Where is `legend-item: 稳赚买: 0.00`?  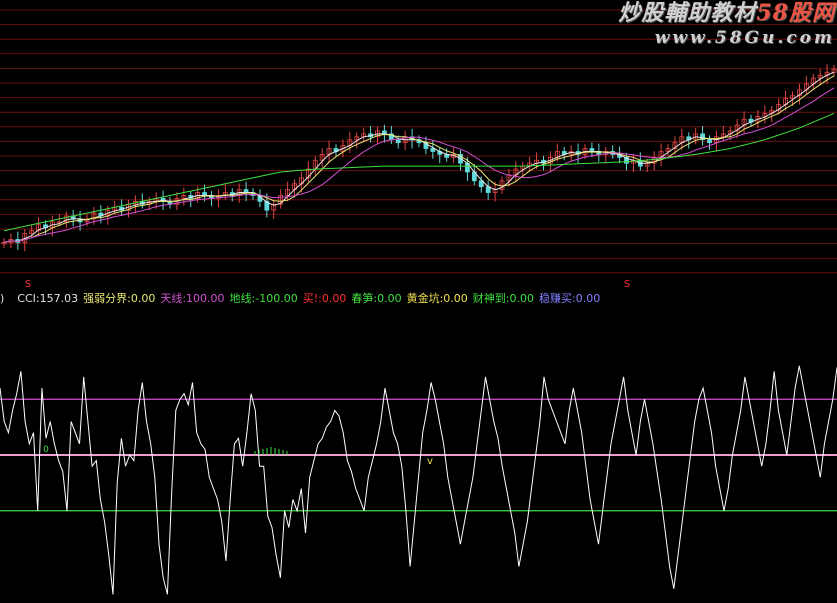 legend-item: 稳赚买: 0.00 is located at coordinates (569, 298).